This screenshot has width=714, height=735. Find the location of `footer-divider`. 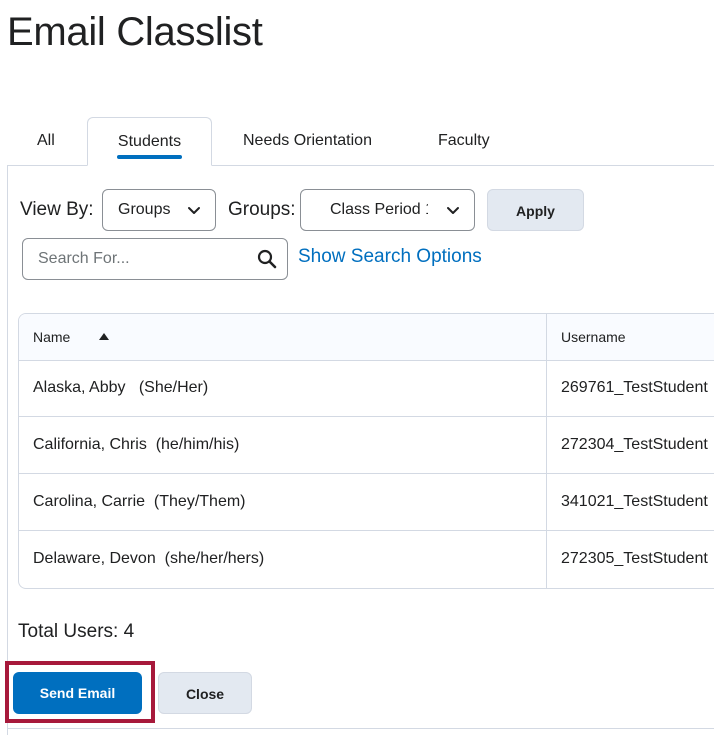

footer-divider is located at coordinates (361, 728).